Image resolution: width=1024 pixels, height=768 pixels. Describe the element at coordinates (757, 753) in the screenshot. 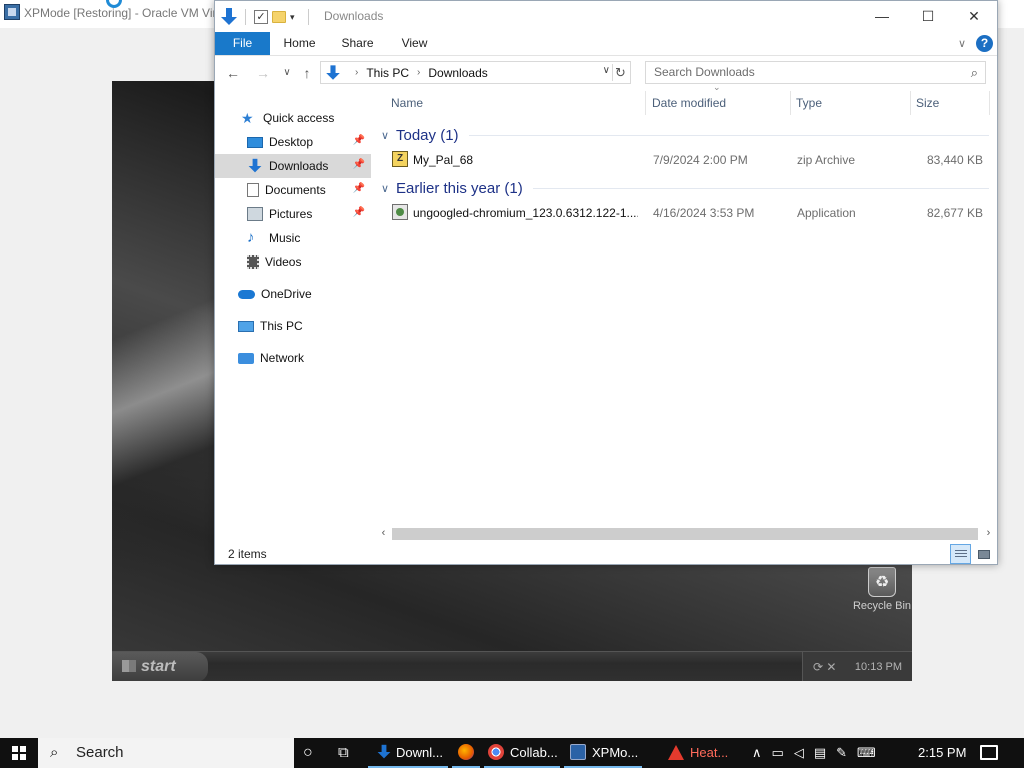

I see `show-hidden-icons-icon: ∧` at that location.